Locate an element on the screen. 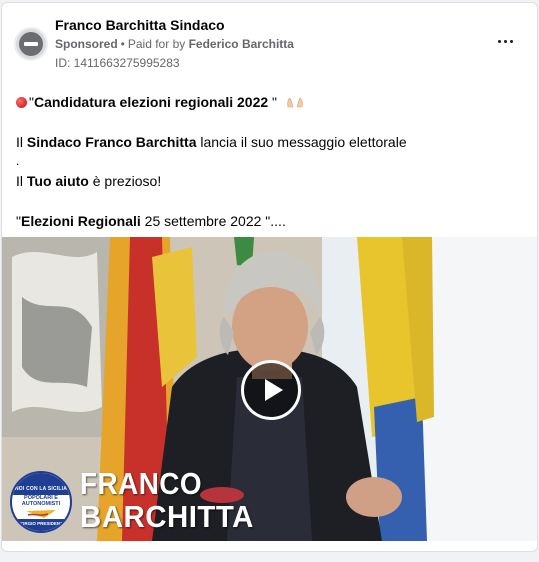 This screenshot has width=539, height=562. payer-name: Federico Barchitta is located at coordinates (241, 44).